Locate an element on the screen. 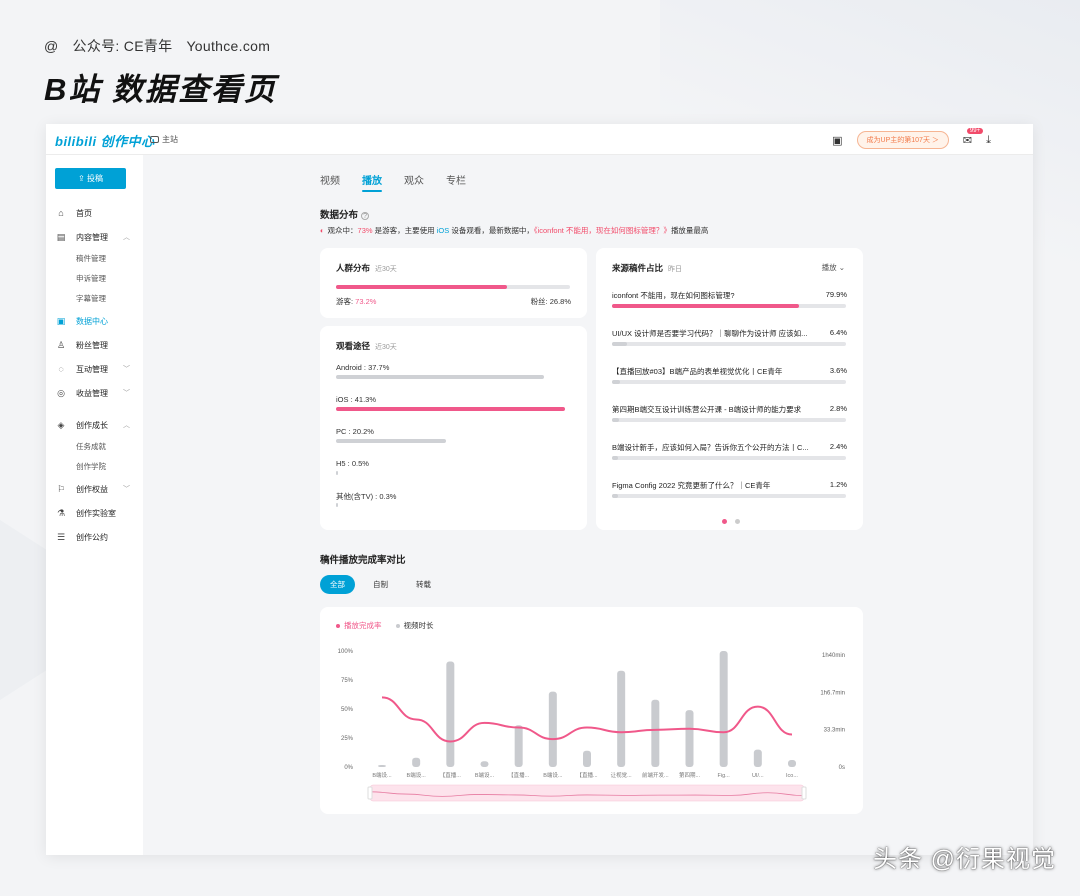  route-item-label: PC : 20.2% is located at coordinates (355, 431).